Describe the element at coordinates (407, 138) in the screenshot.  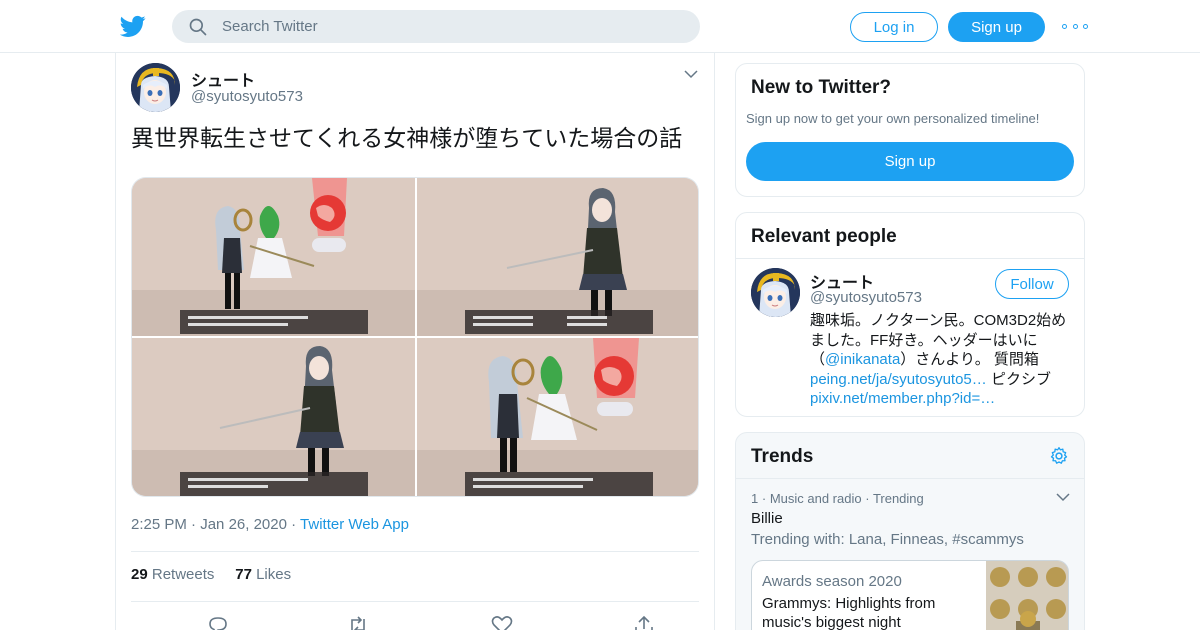
I see `tweet-text: 異世界転生させてくれる女神様が堕ちていた場合の話` at that location.